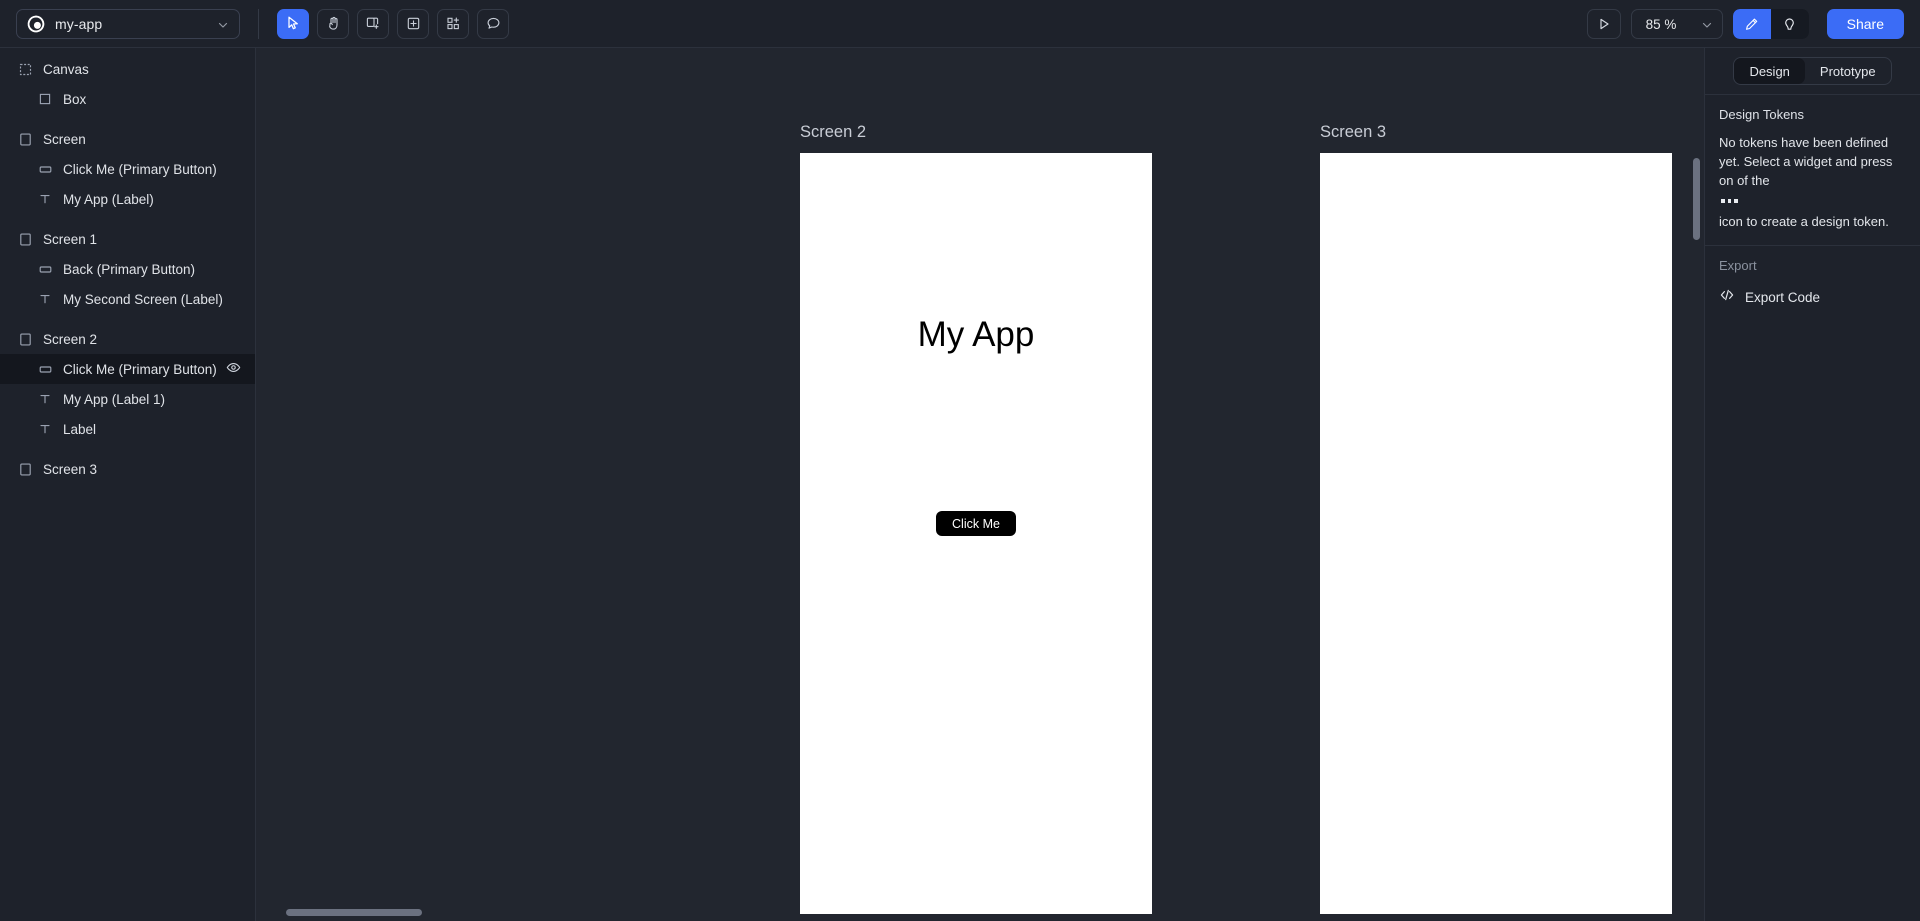  Describe the element at coordinates (1696, 199) in the screenshot. I see `canvas-vertical-scrollbar` at that location.